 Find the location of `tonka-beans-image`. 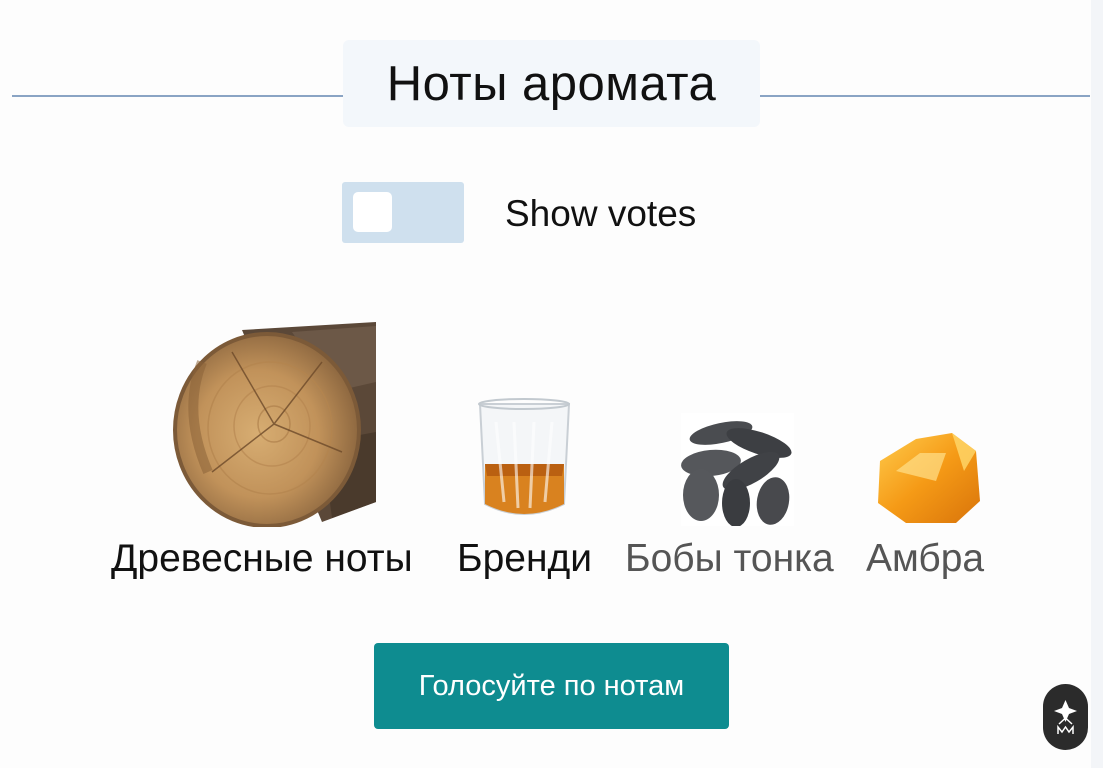

tonka-beans-image is located at coordinates (737, 469).